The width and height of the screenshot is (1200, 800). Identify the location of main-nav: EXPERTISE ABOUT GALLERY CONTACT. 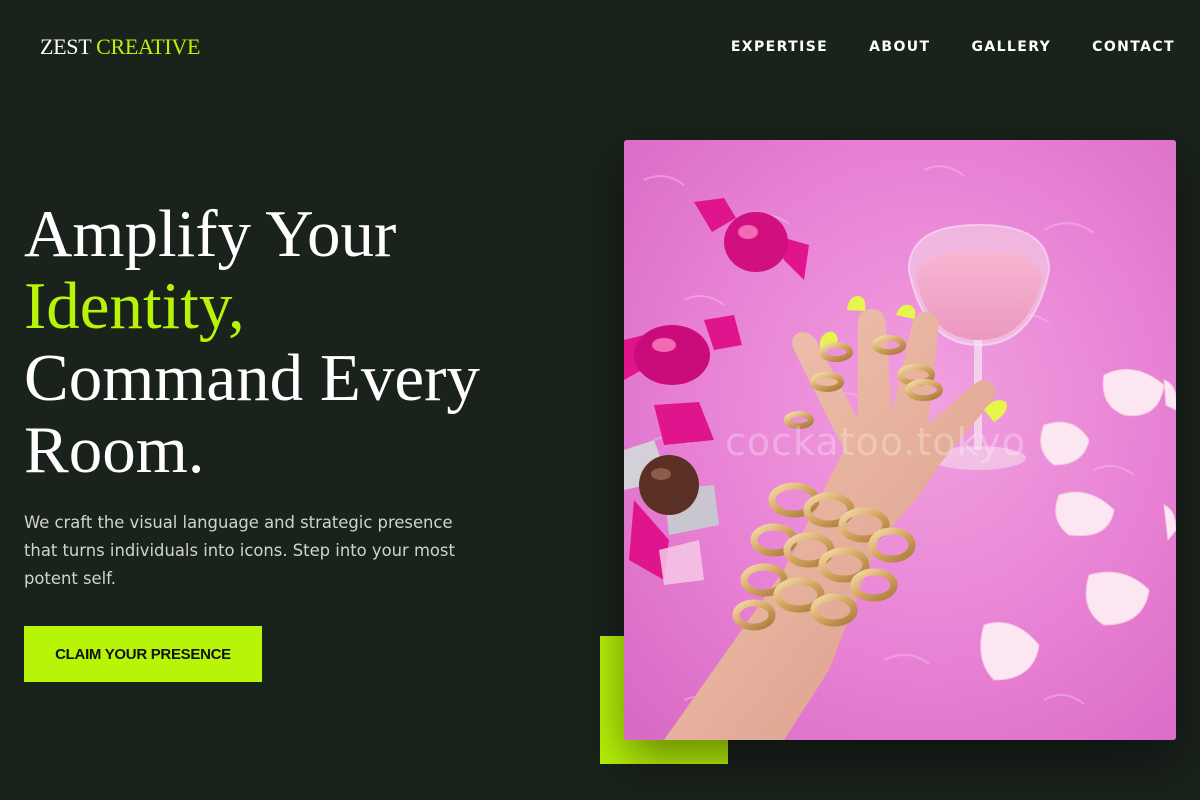
(953, 47).